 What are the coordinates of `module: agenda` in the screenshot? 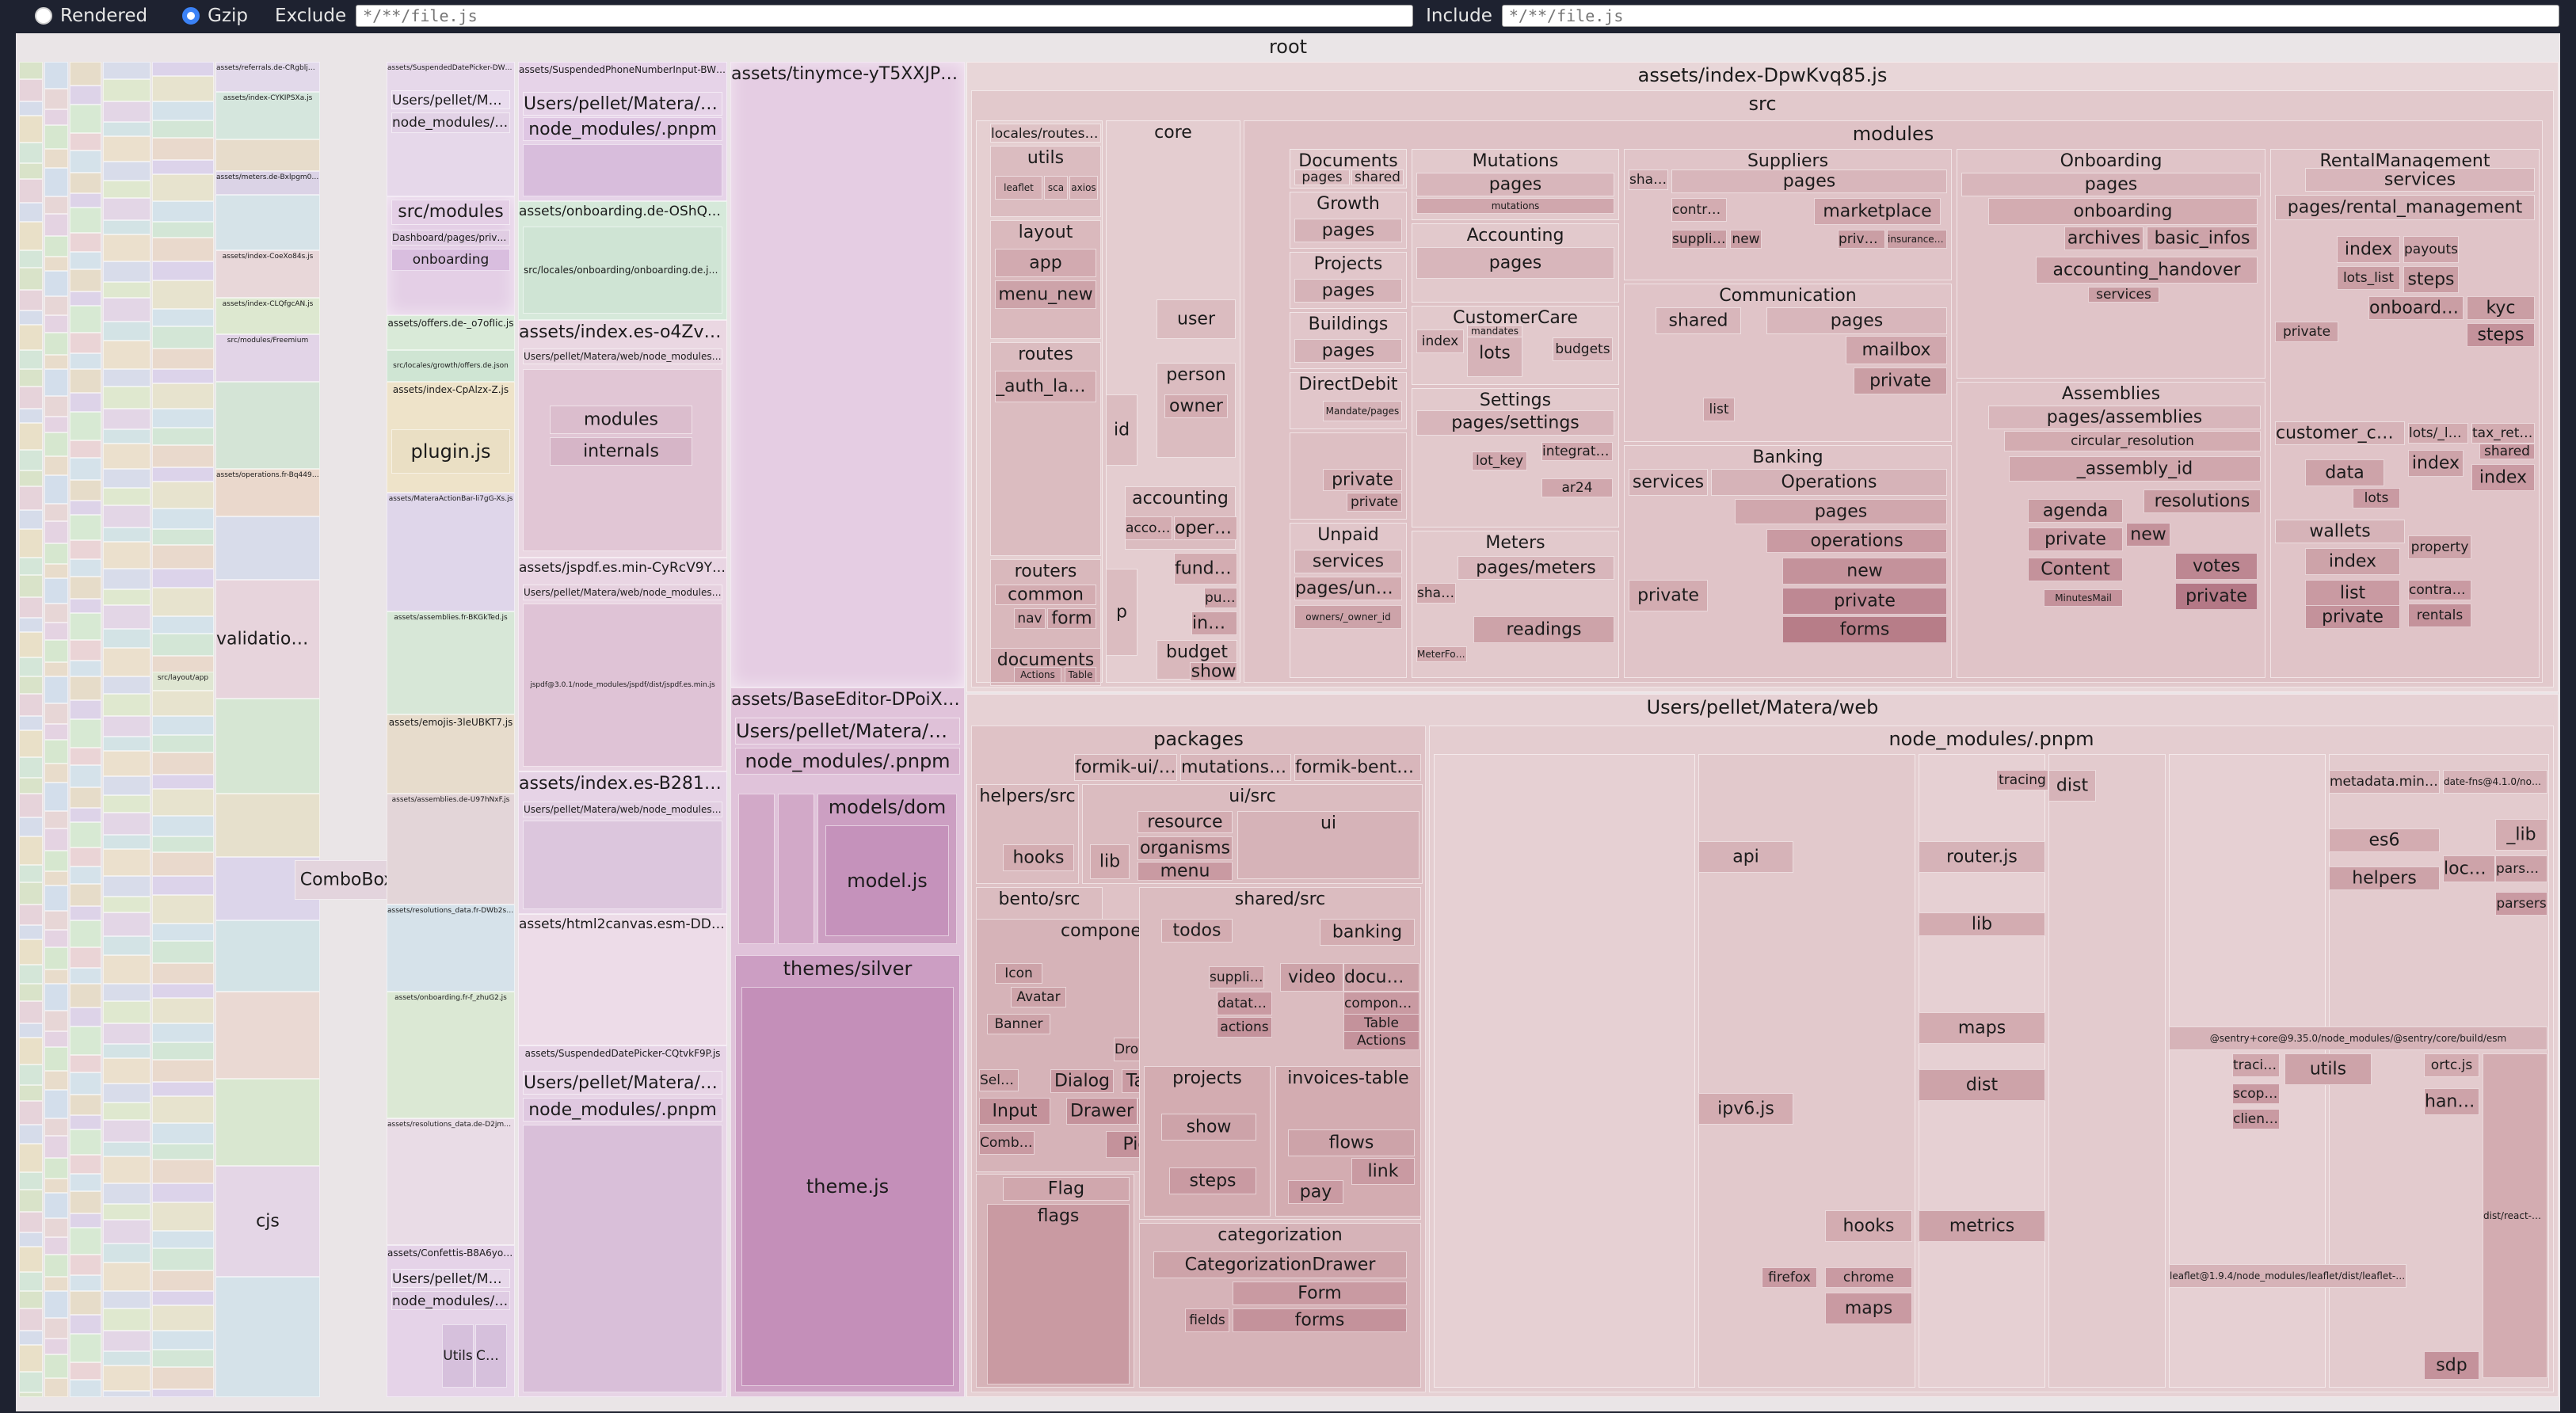 It's located at (2075, 511).